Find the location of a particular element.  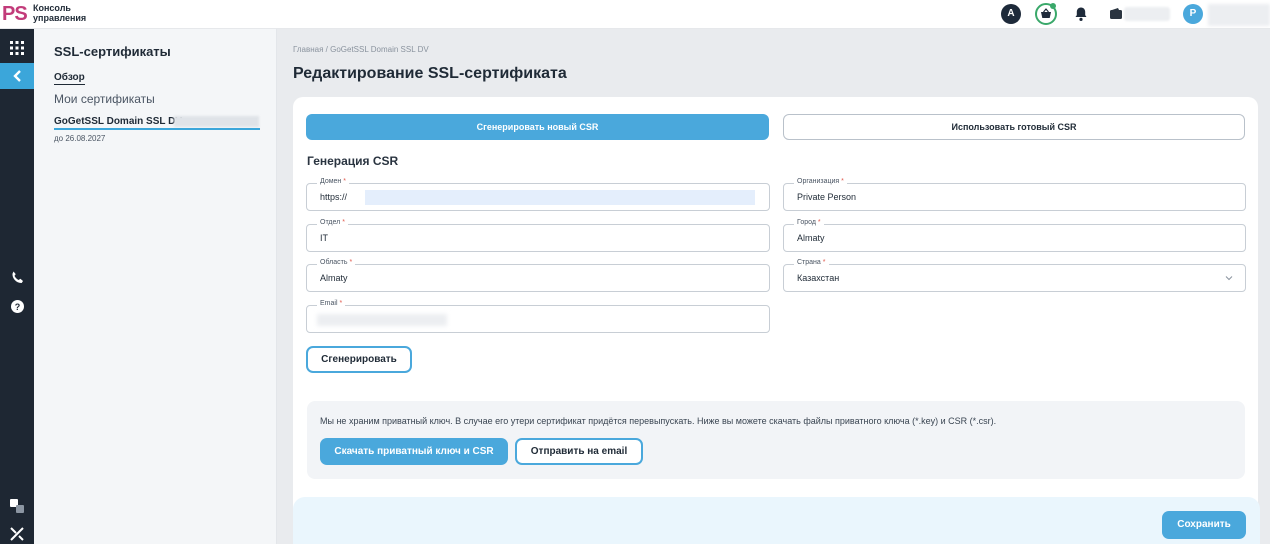

region-value: Almaty is located at coordinates (334, 278).